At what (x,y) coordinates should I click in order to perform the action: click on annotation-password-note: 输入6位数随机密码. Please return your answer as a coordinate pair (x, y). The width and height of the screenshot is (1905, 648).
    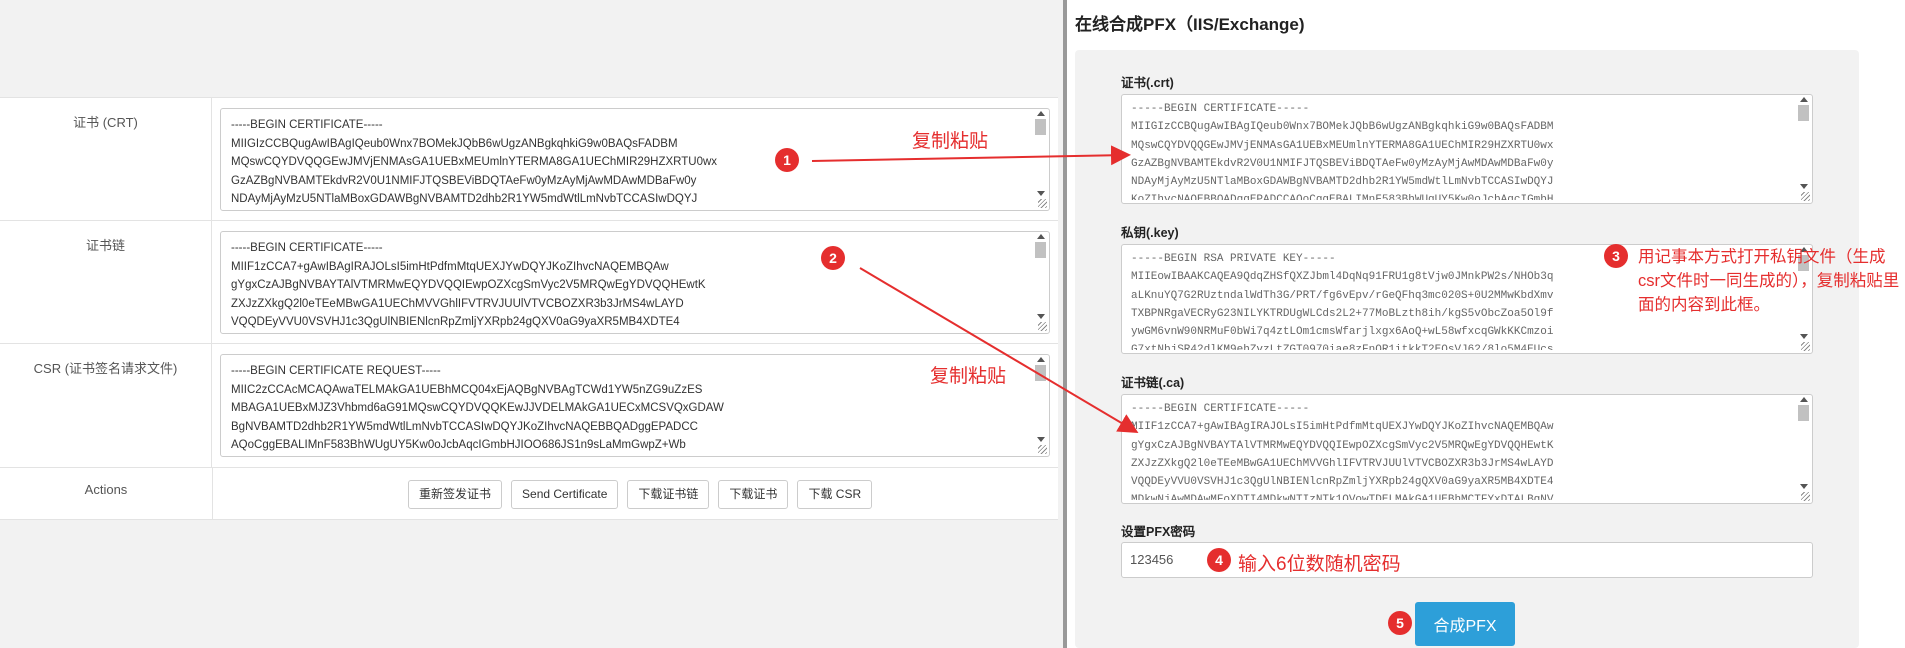
    Looking at the image, I should click on (1319, 564).